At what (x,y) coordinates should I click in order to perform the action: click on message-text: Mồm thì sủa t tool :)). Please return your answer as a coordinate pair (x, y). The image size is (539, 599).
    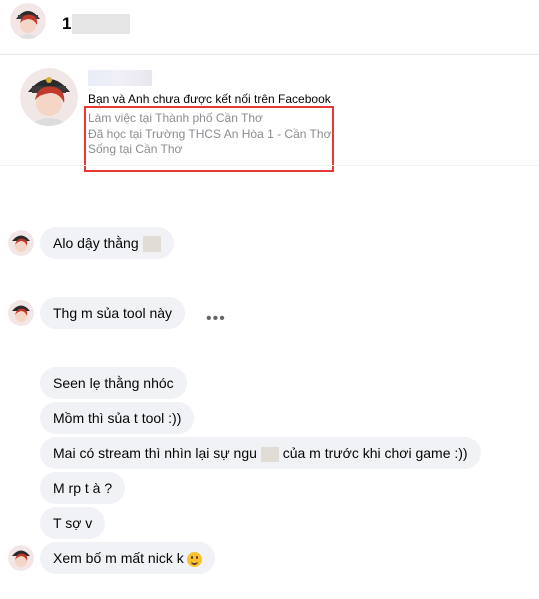
    Looking at the image, I should click on (117, 418).